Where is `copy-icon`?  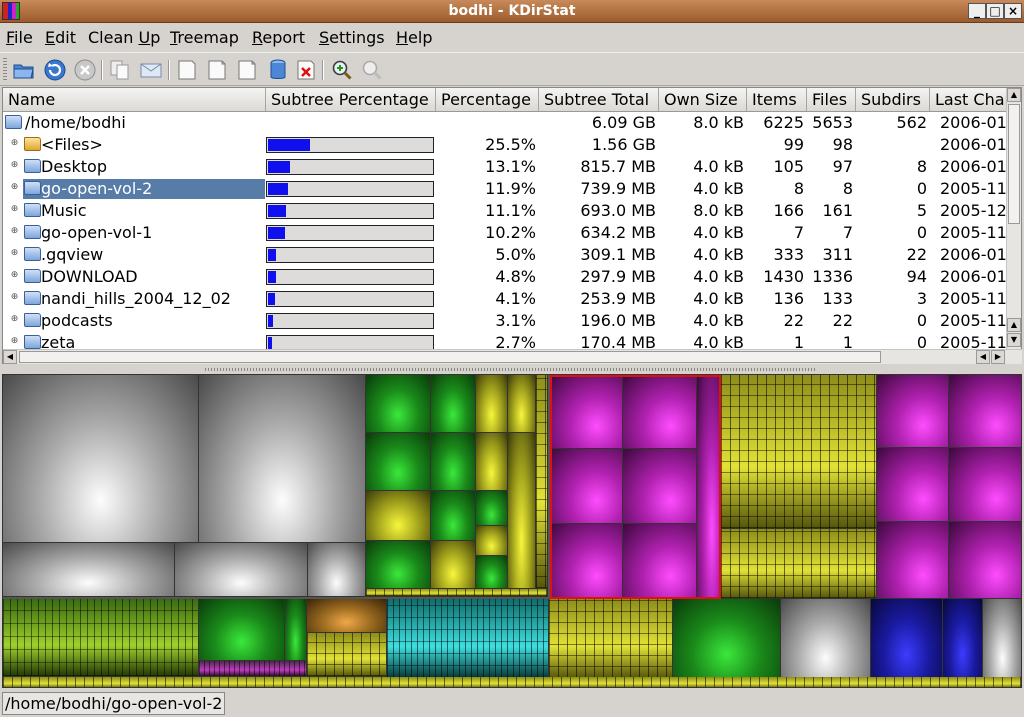
copy-icon is located at coordinates (120, 70).